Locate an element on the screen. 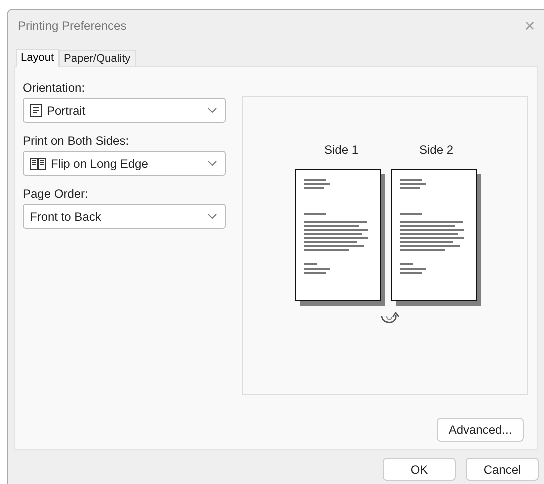  tab: Layout is located at coordinates (38, 58).